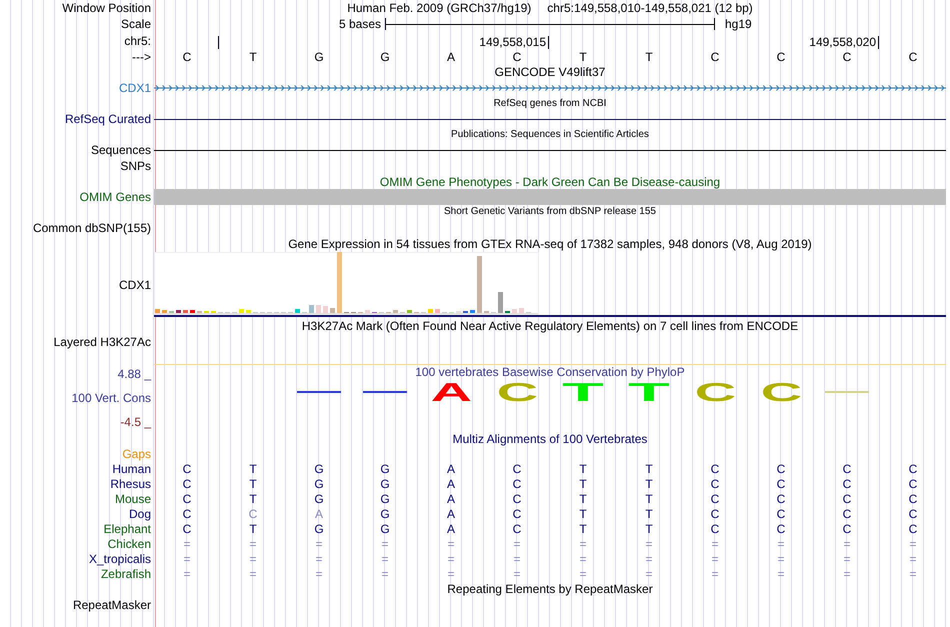  Describe the element at coordinates (517, 392) in the screenshot. I see `logo-letter: C` at that location.